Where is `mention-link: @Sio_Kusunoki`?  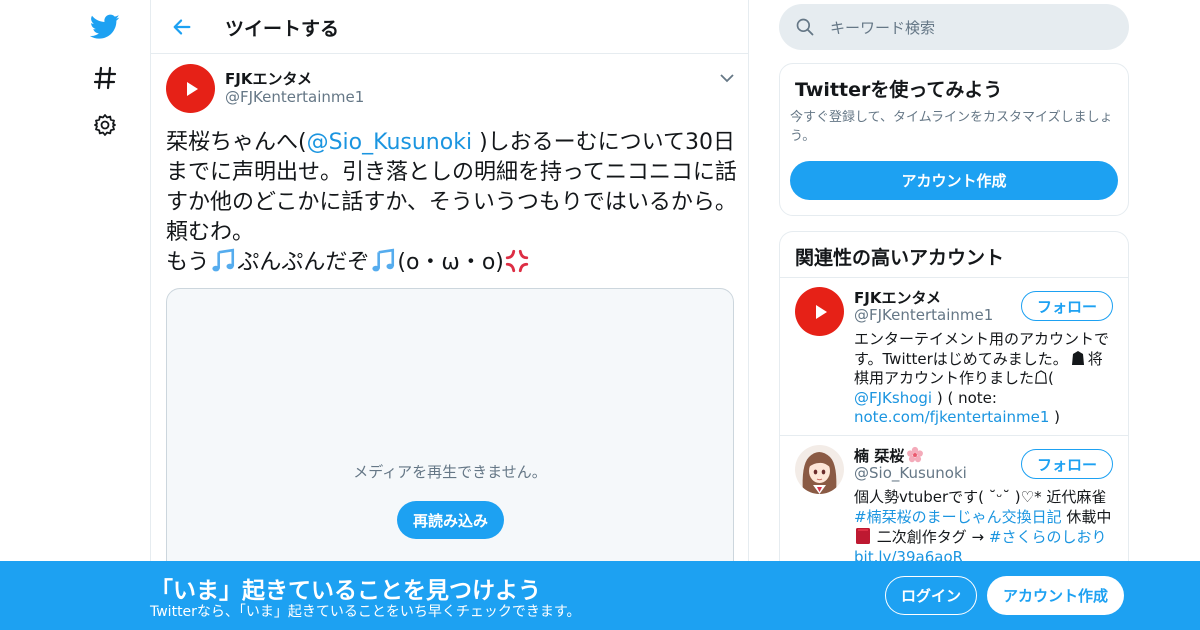 mention-link: @Sio_Kusunoki is located at coordinates (389, 142).